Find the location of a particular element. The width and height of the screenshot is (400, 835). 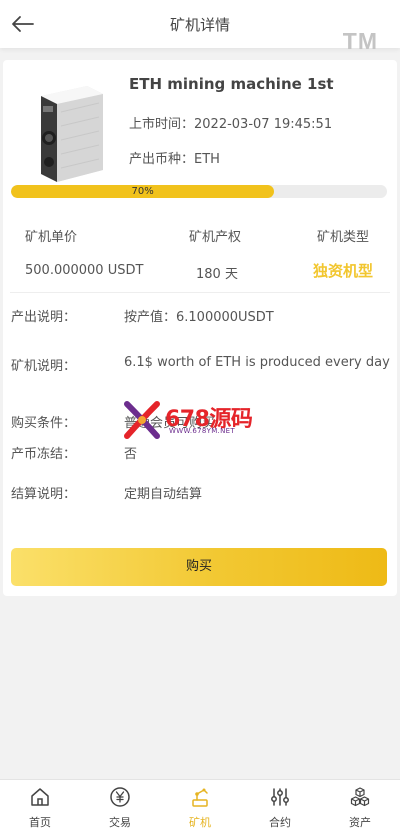

tab-assets: 资产 is located at coordinates (360, 807).